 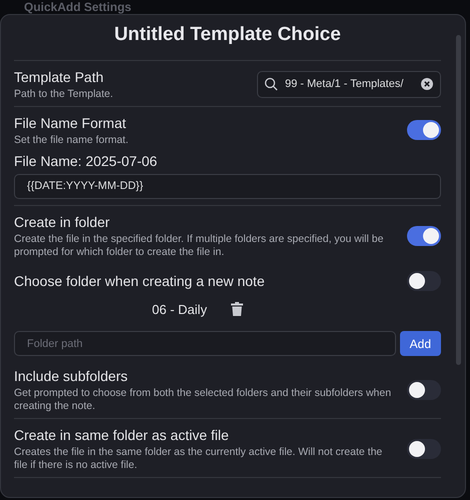 What do you see at coordinates (71, 123) in the screenshot?
I see `setting-name: File Name Format` at bounding box center [71, 123].